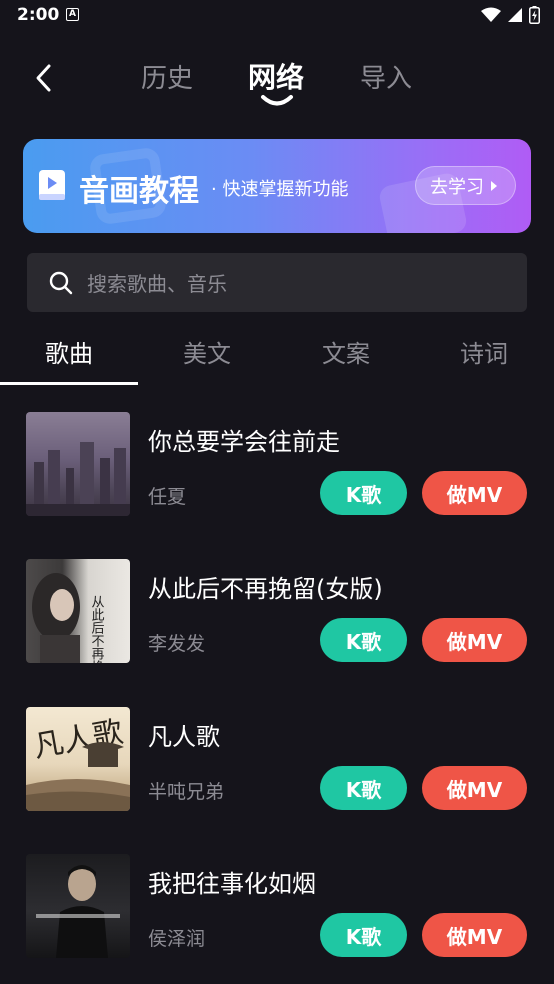 The height and width of the screenshot is (984, 554). What do you see at coordinates (277, 762) in the screenshot?
I see `song-row: 凡人歌 凡人歌 半吨兄弟 K歌 做MV` at bounding box center [277, 762].